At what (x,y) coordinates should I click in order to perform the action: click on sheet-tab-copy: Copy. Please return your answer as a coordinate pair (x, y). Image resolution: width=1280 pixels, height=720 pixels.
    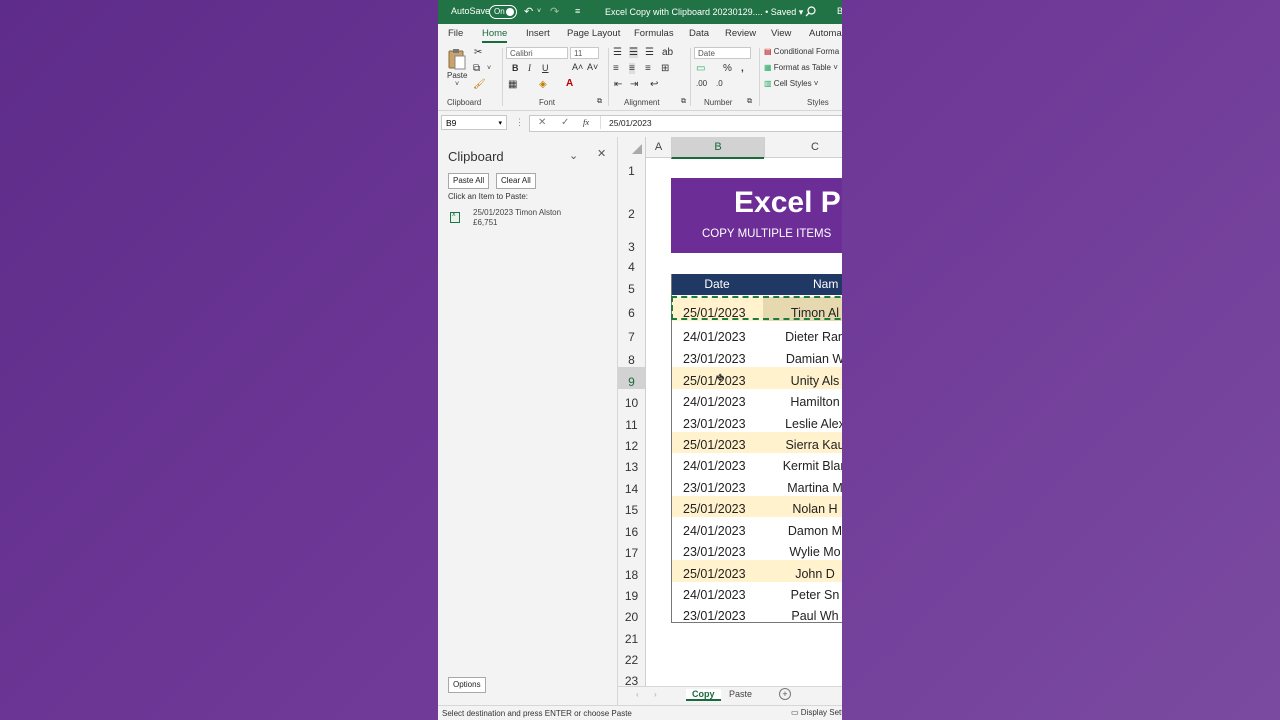
    Looking at the image, I should click on (703, 695).